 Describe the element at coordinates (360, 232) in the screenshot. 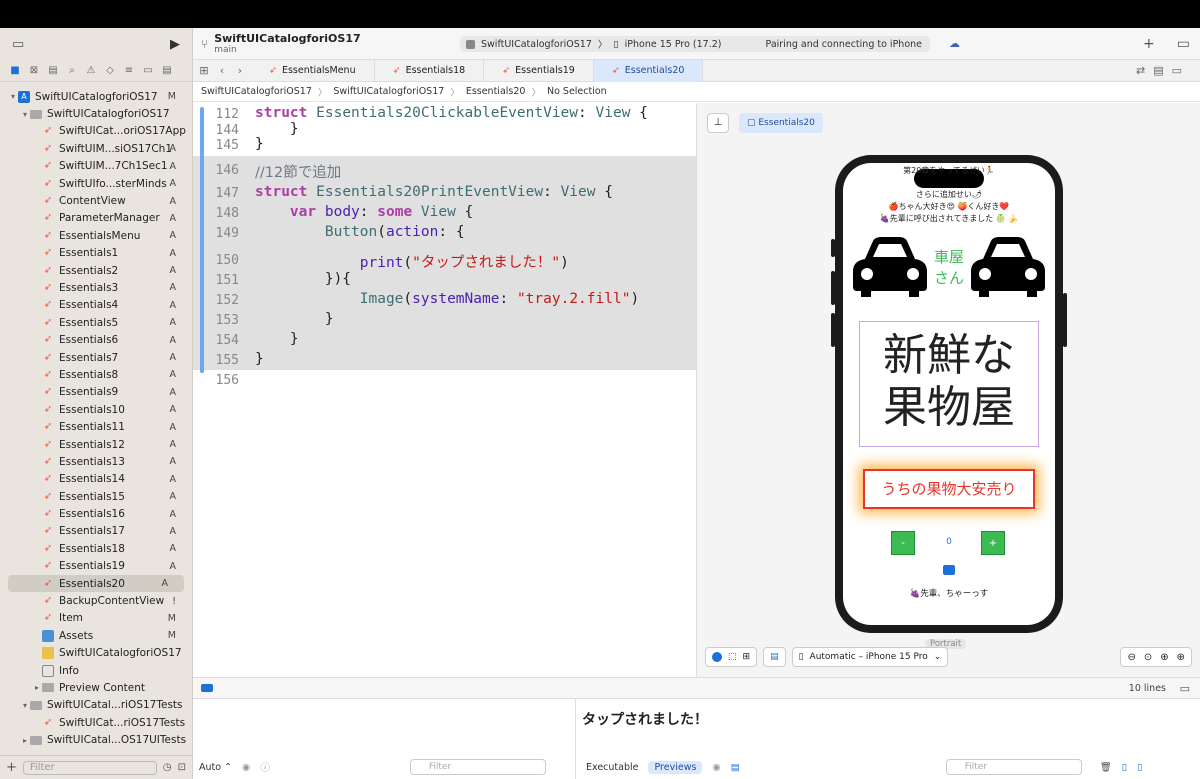

I see `code-line: Button(action: {` at that location.